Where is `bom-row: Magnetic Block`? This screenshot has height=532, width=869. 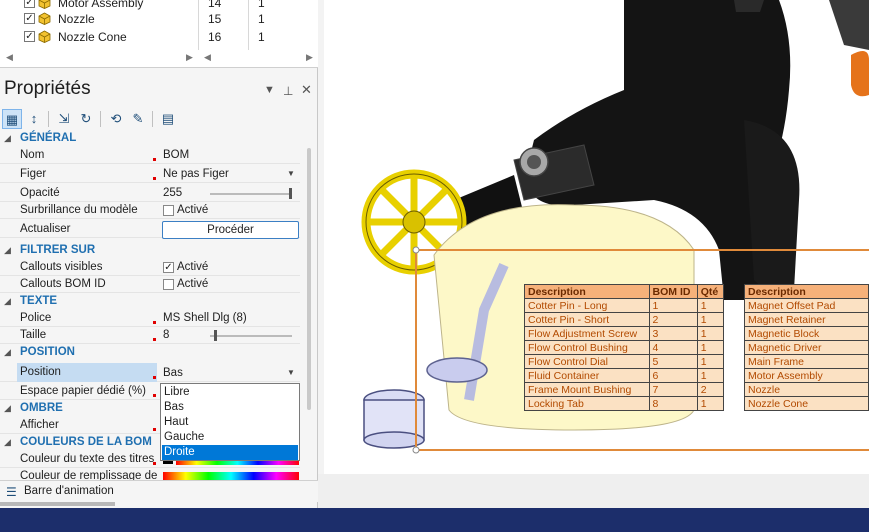 bom-row: Magnetic Block is located at coordinates (806, 333).